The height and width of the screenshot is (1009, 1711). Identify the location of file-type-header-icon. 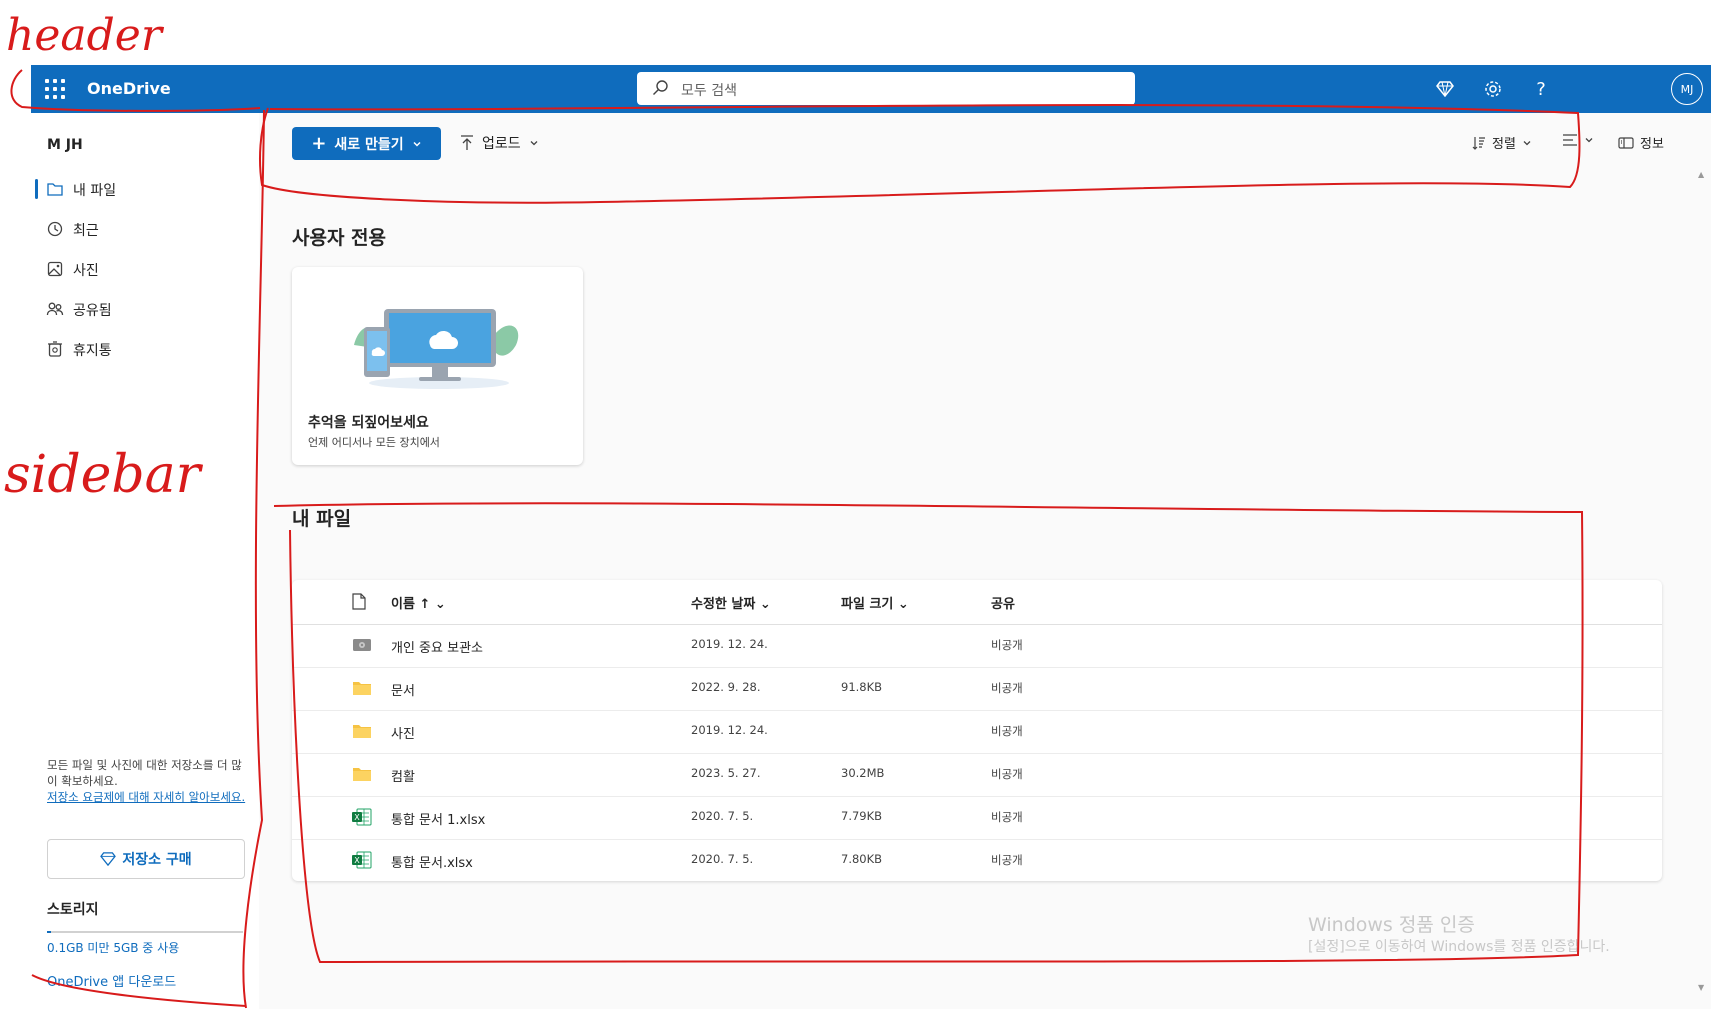
(359, 601).